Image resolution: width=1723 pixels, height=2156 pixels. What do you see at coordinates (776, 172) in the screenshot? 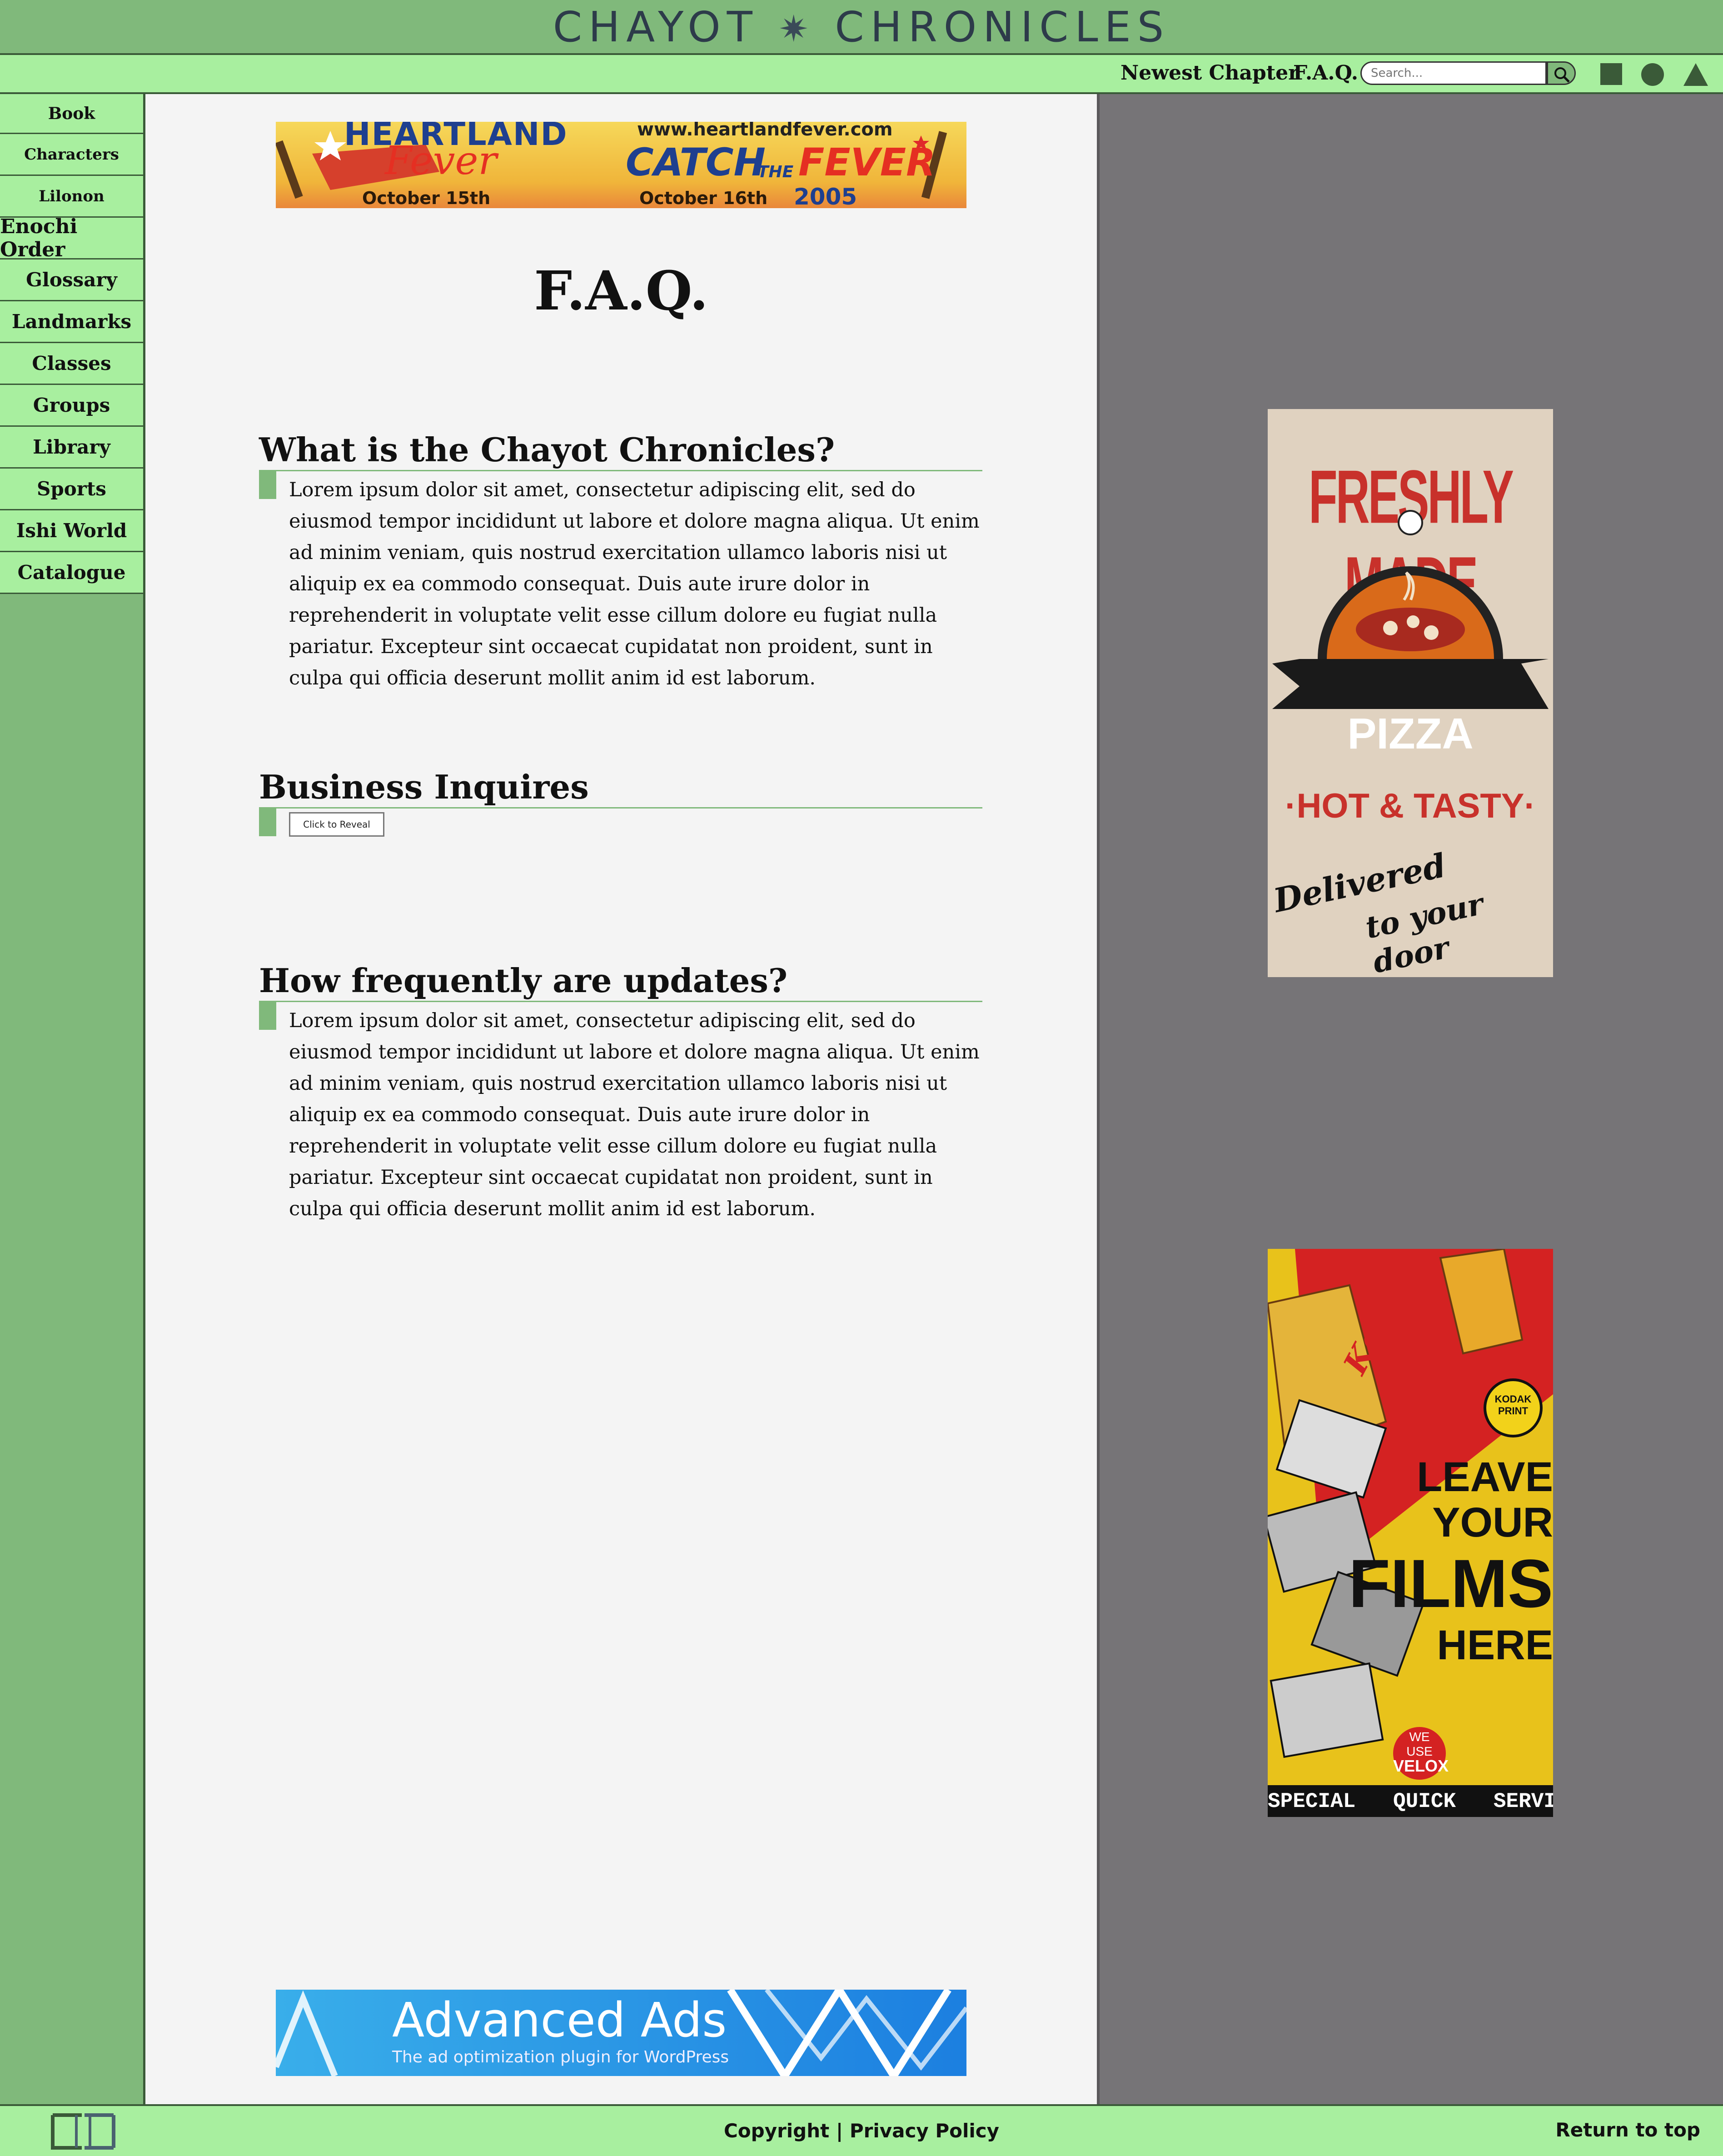
I see `banner-the-text: THE` at bounding box center [776, 172].